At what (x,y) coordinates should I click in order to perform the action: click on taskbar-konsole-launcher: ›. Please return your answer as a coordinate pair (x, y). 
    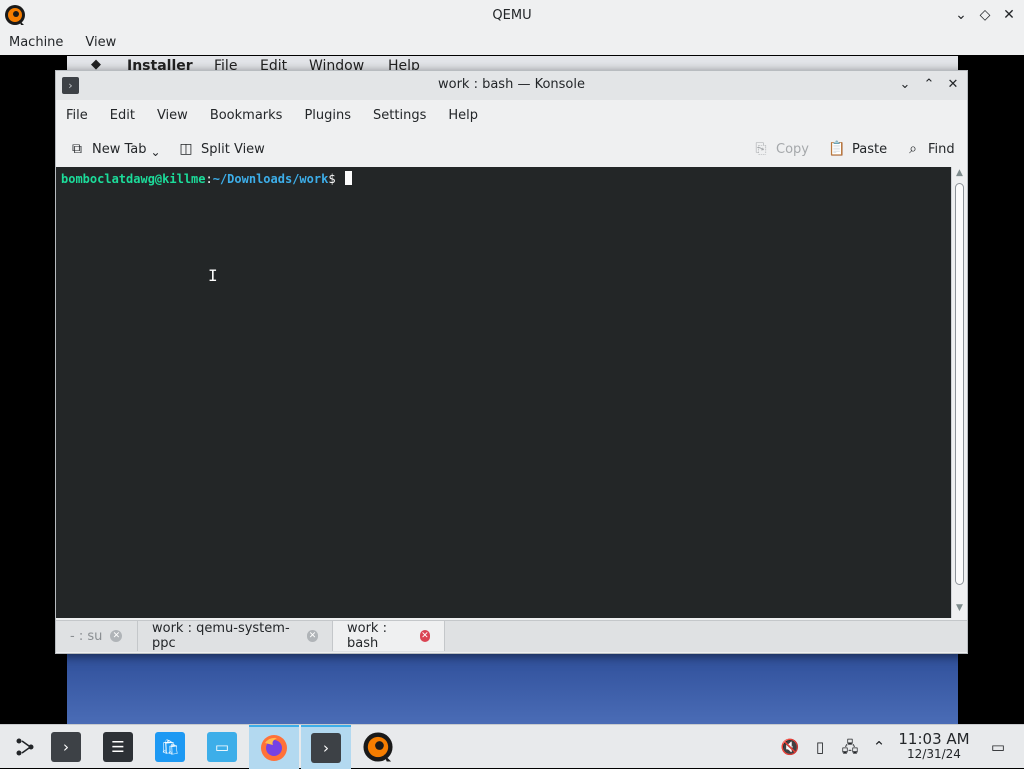
    Looking at the image, I should click on (66, 747).